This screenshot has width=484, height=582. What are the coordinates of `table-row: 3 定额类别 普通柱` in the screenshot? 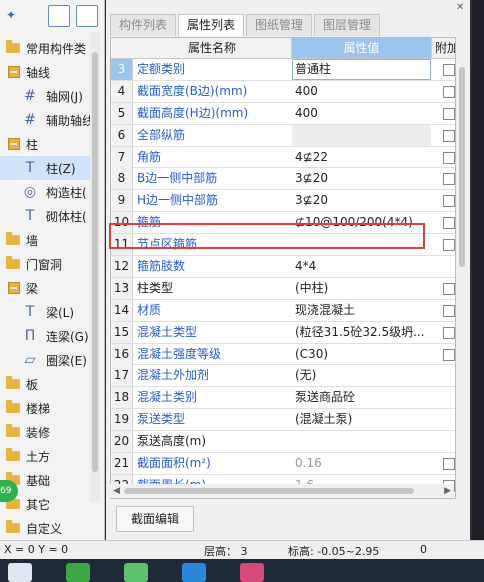 It's located at (283, 70).